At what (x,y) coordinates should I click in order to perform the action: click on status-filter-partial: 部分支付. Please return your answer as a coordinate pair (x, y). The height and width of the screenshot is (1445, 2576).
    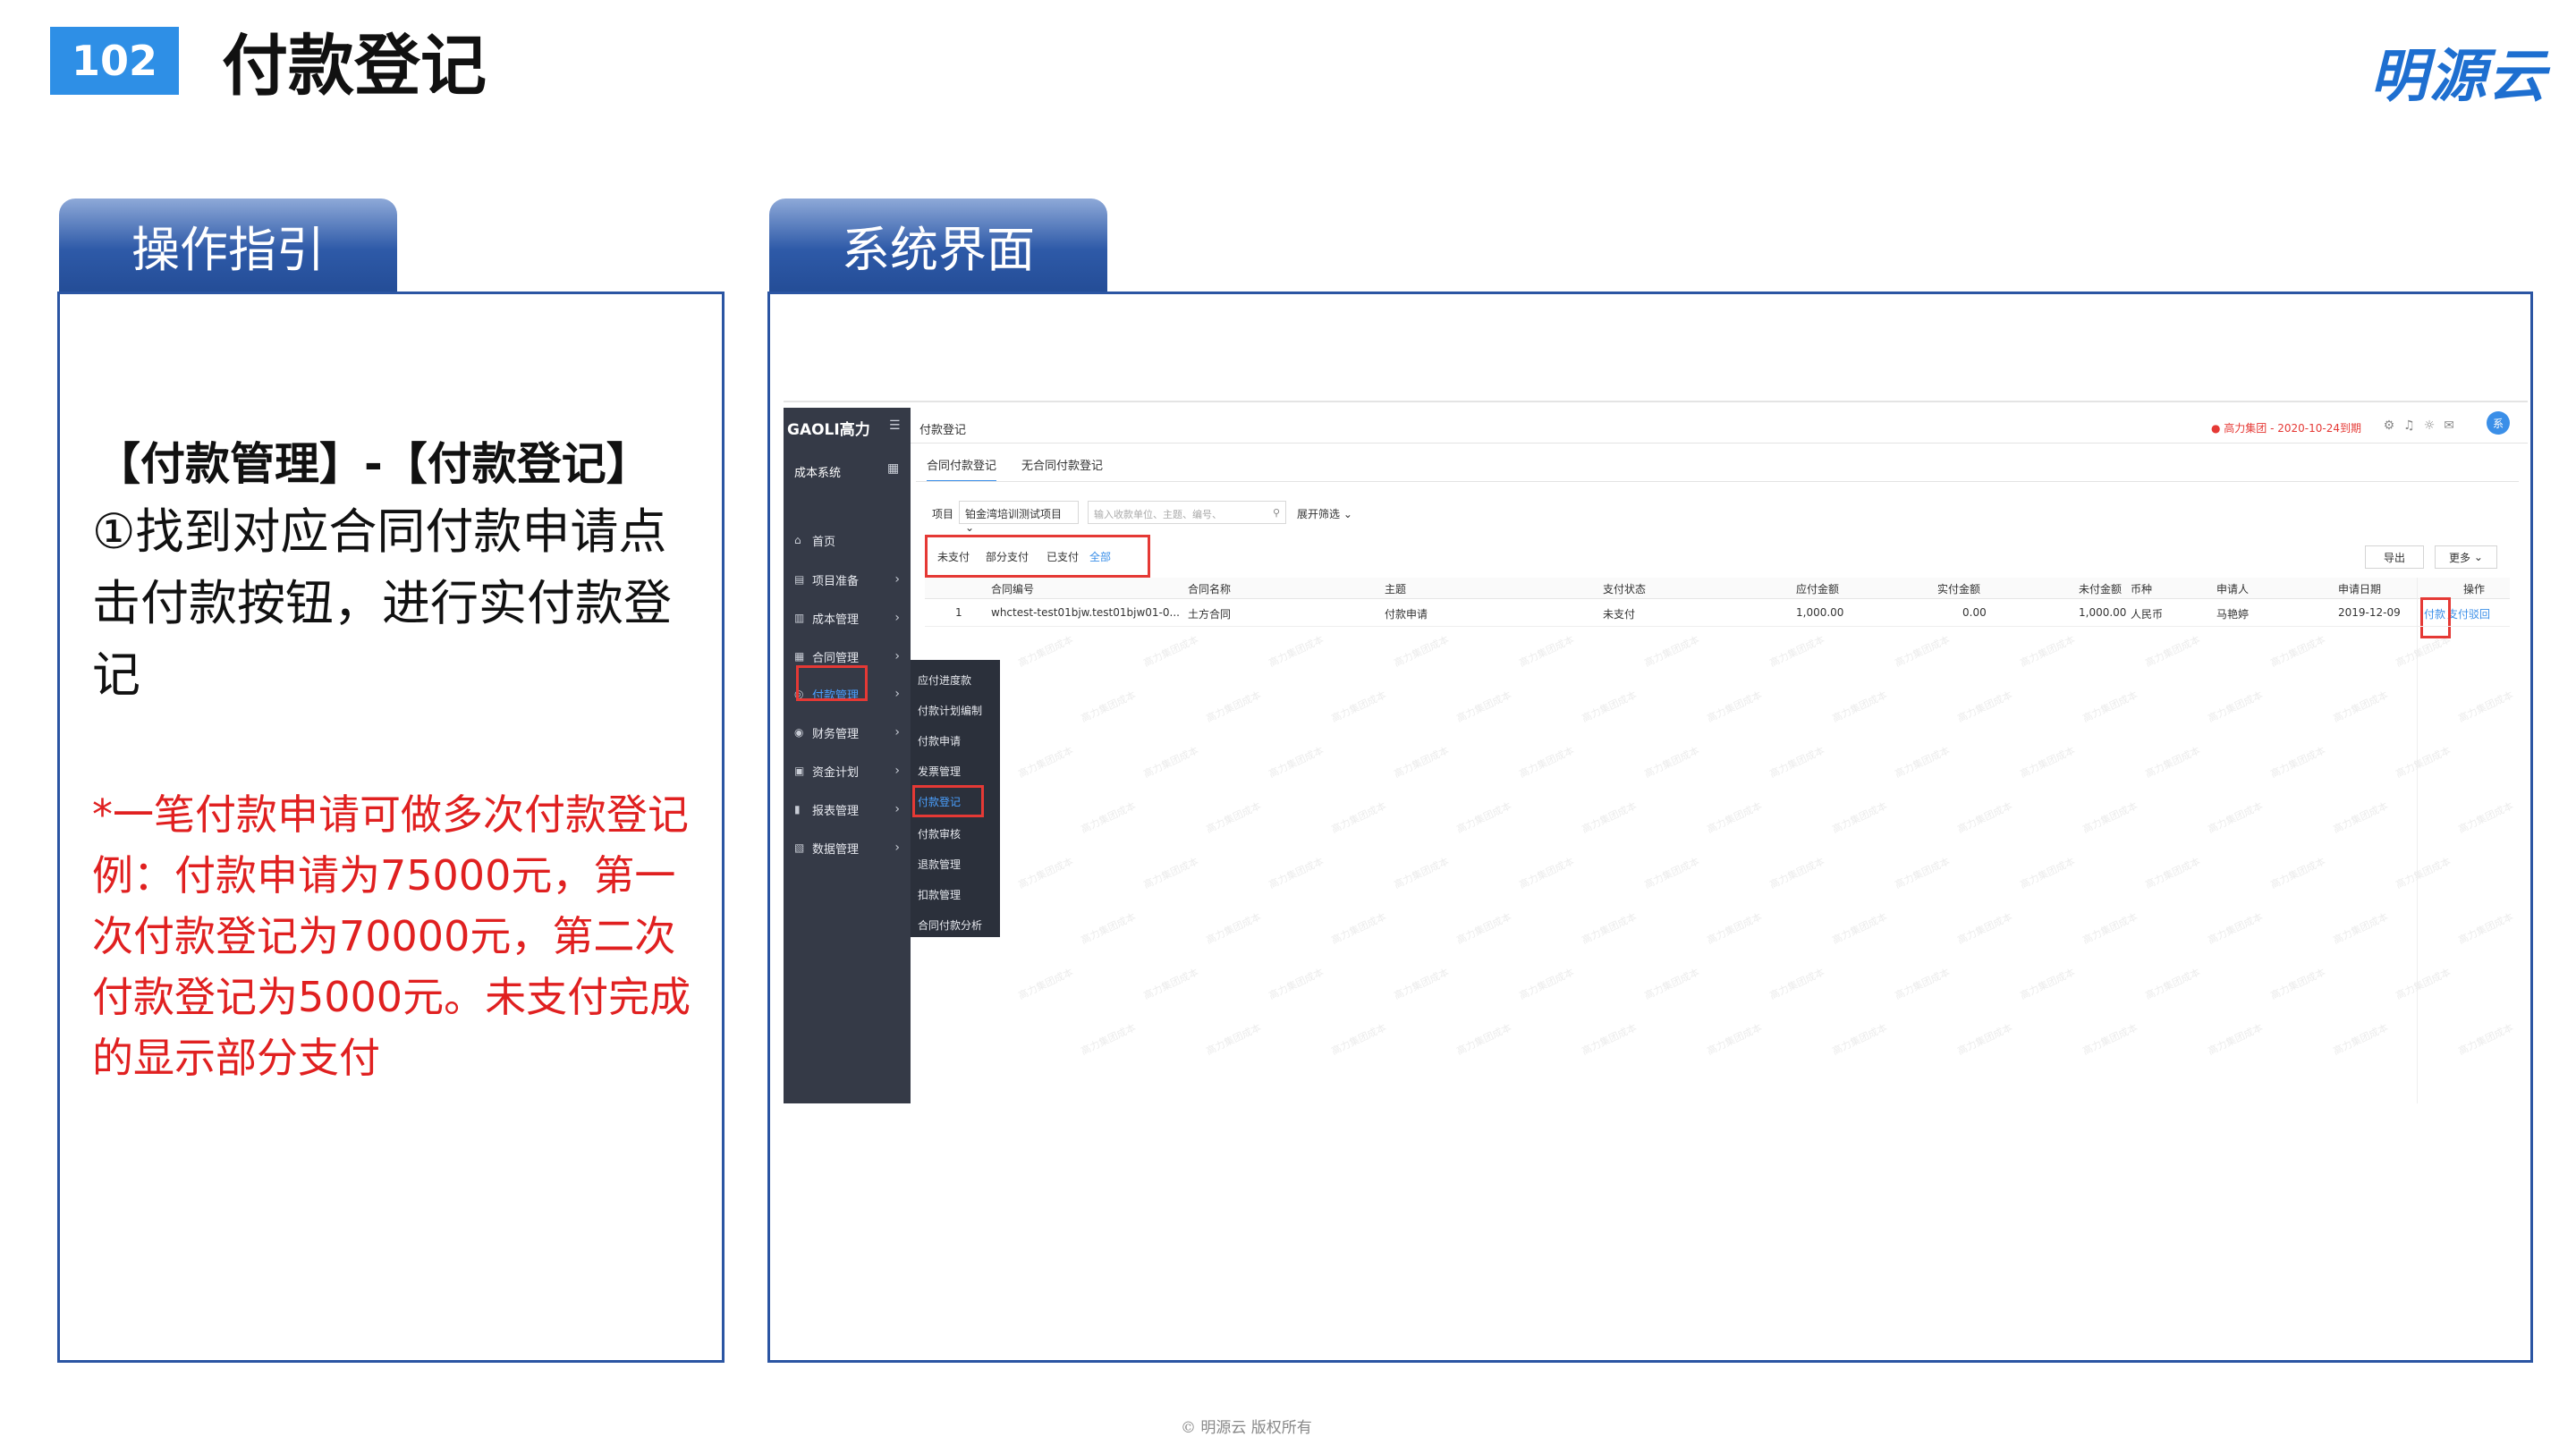
    Looking at the image, I should click on (1007, 556).